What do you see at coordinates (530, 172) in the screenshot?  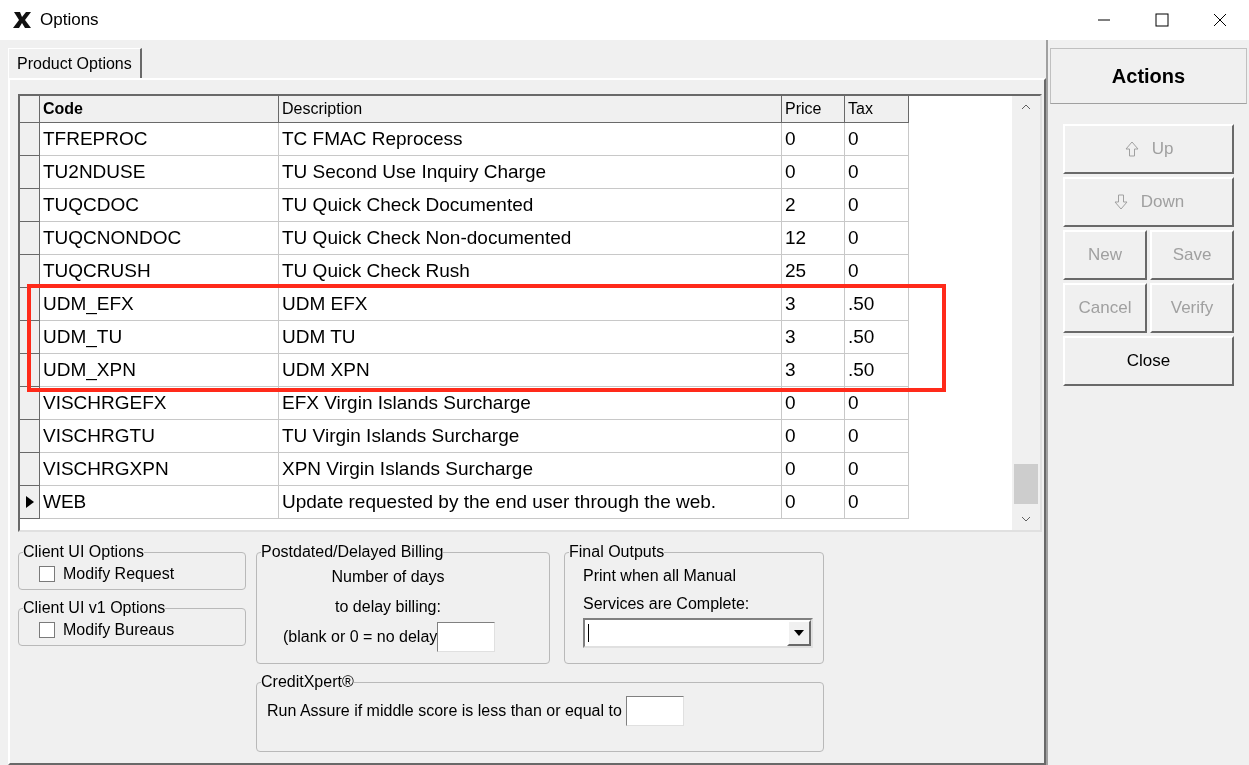 I see `table-cell: TU Second Use Inquiry Charge` at bounding box center [530, 172].